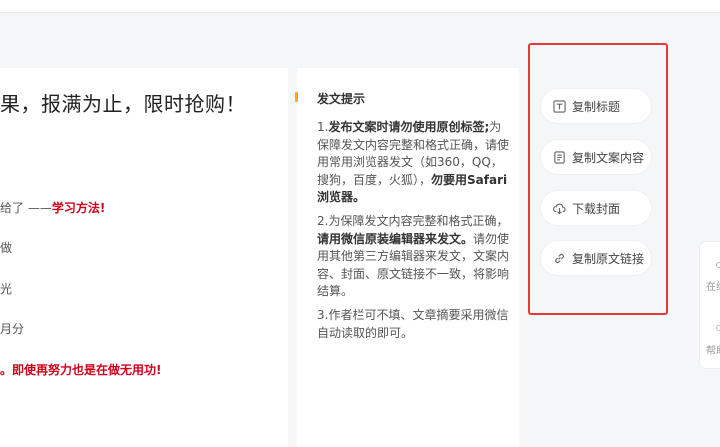  I want to click on document-icon, so click(559, 157).